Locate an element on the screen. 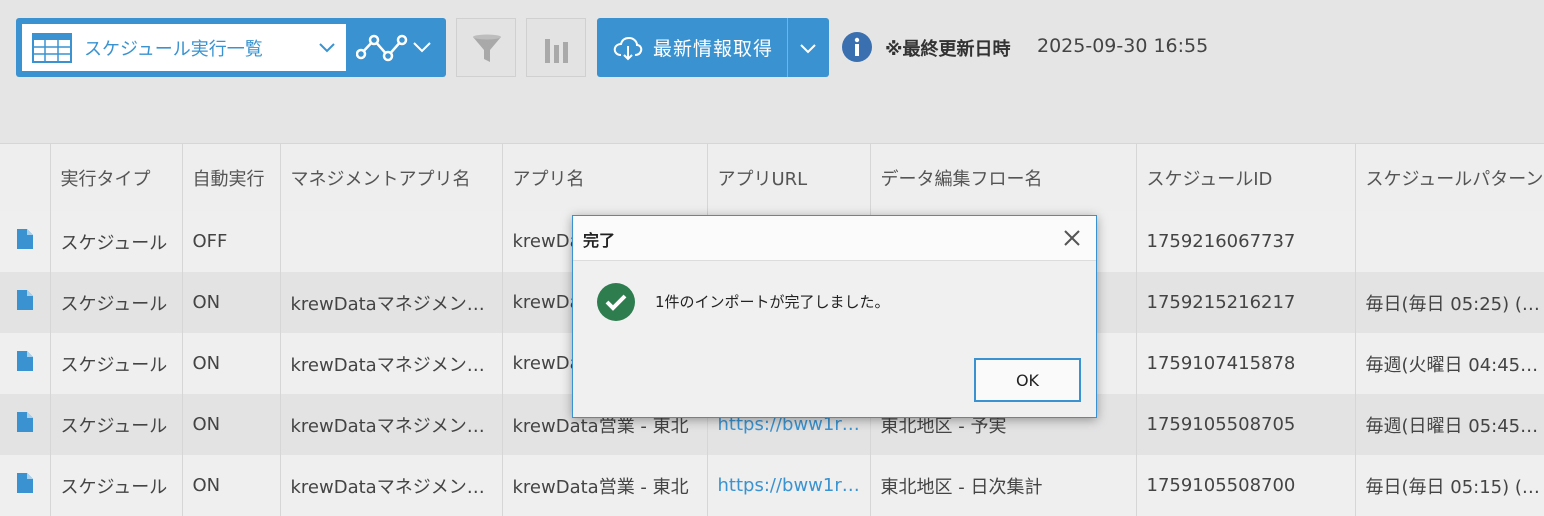 Image resolution: width=1544 pixels, height=516 pixels. info-icon is located at coordinates (857, 47).